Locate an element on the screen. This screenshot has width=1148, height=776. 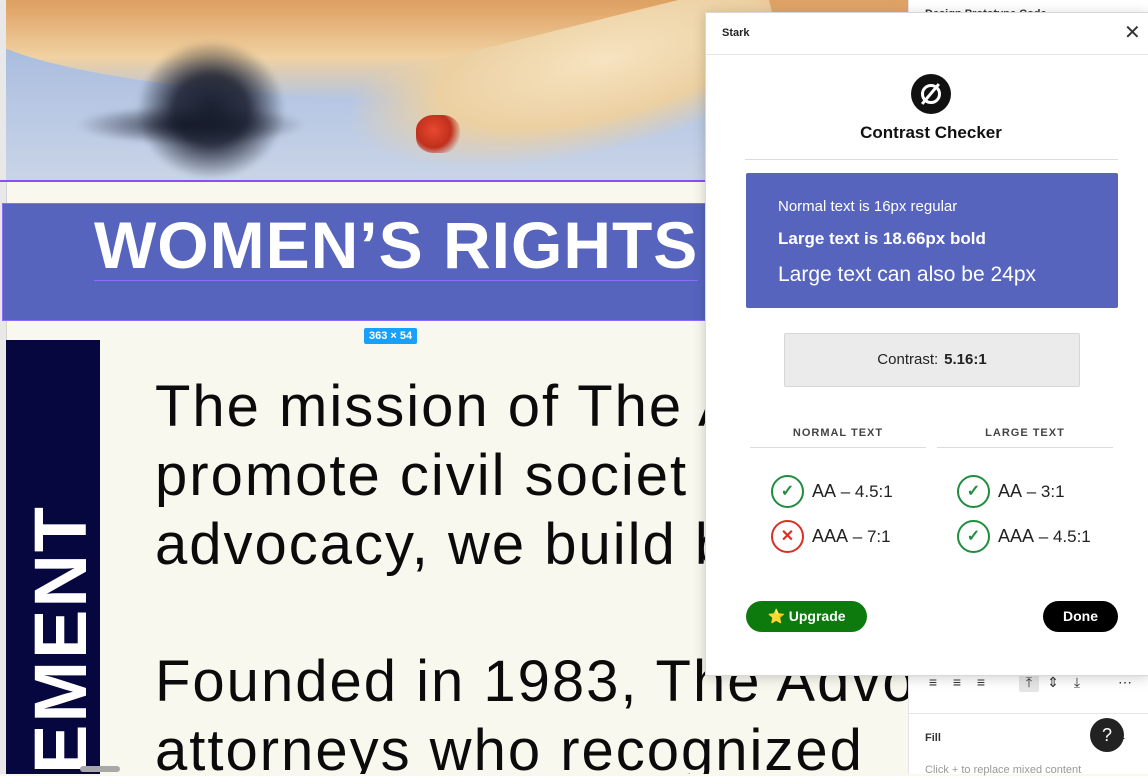
large-text-column-header: LARGE TEXT is located at coordinates (1025, 437).